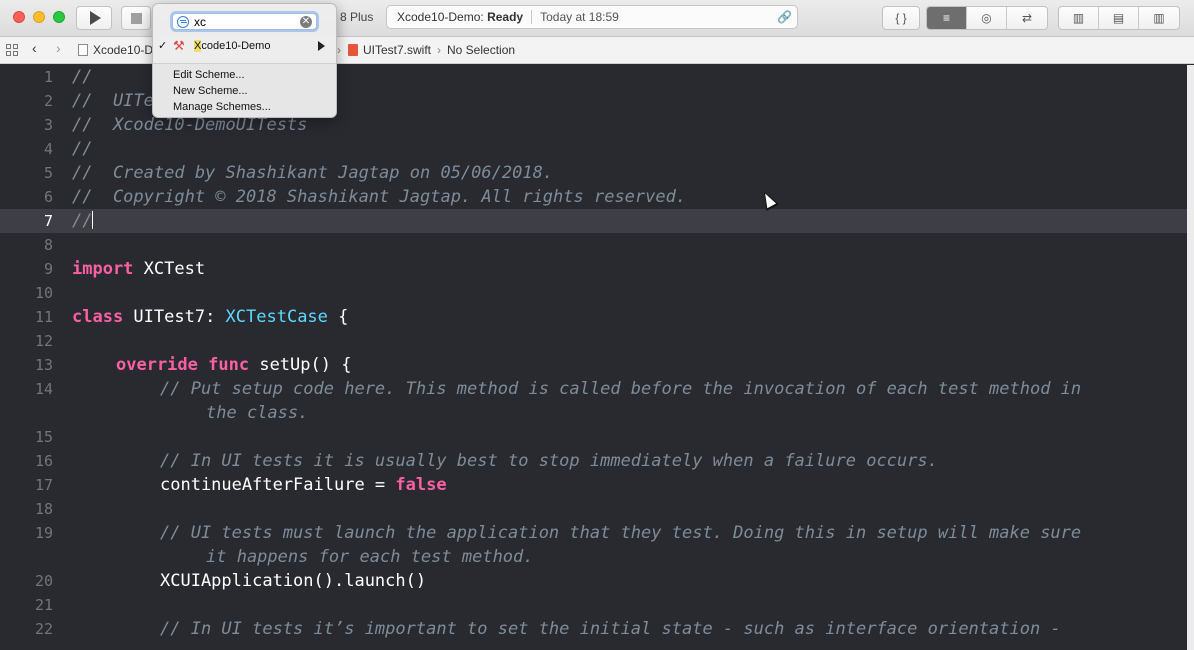 Image resolution: width=1194 pixels, height=650 pixels. I want to click on line-number: 21, so click(43, 605).